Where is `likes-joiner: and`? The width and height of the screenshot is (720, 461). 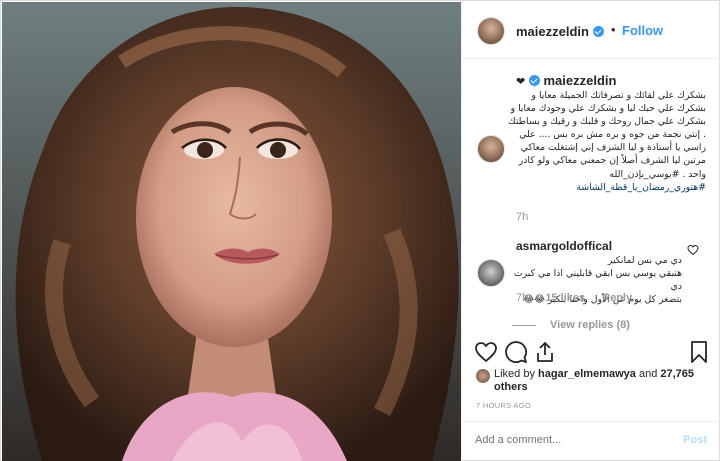
likes-joiner: and is located at coordinates (648, 374).